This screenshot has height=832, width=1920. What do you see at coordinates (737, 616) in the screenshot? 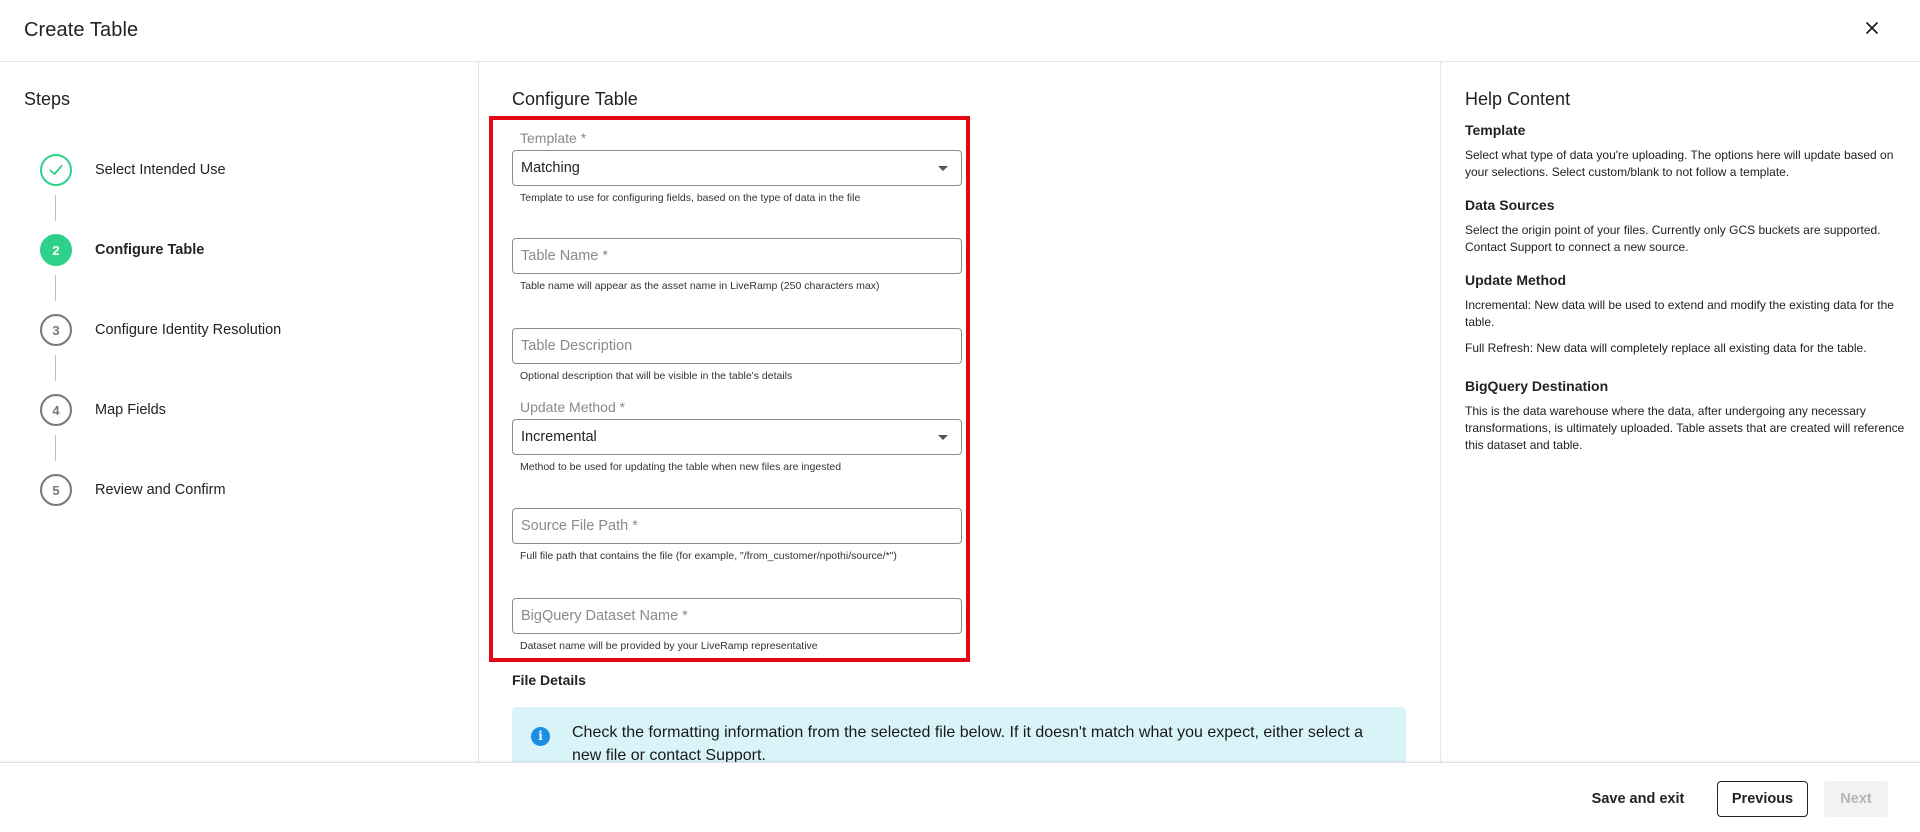
I see `bigquery-dataset-input: BigQuery Dataset Name *` at bounding box center [737, 616].